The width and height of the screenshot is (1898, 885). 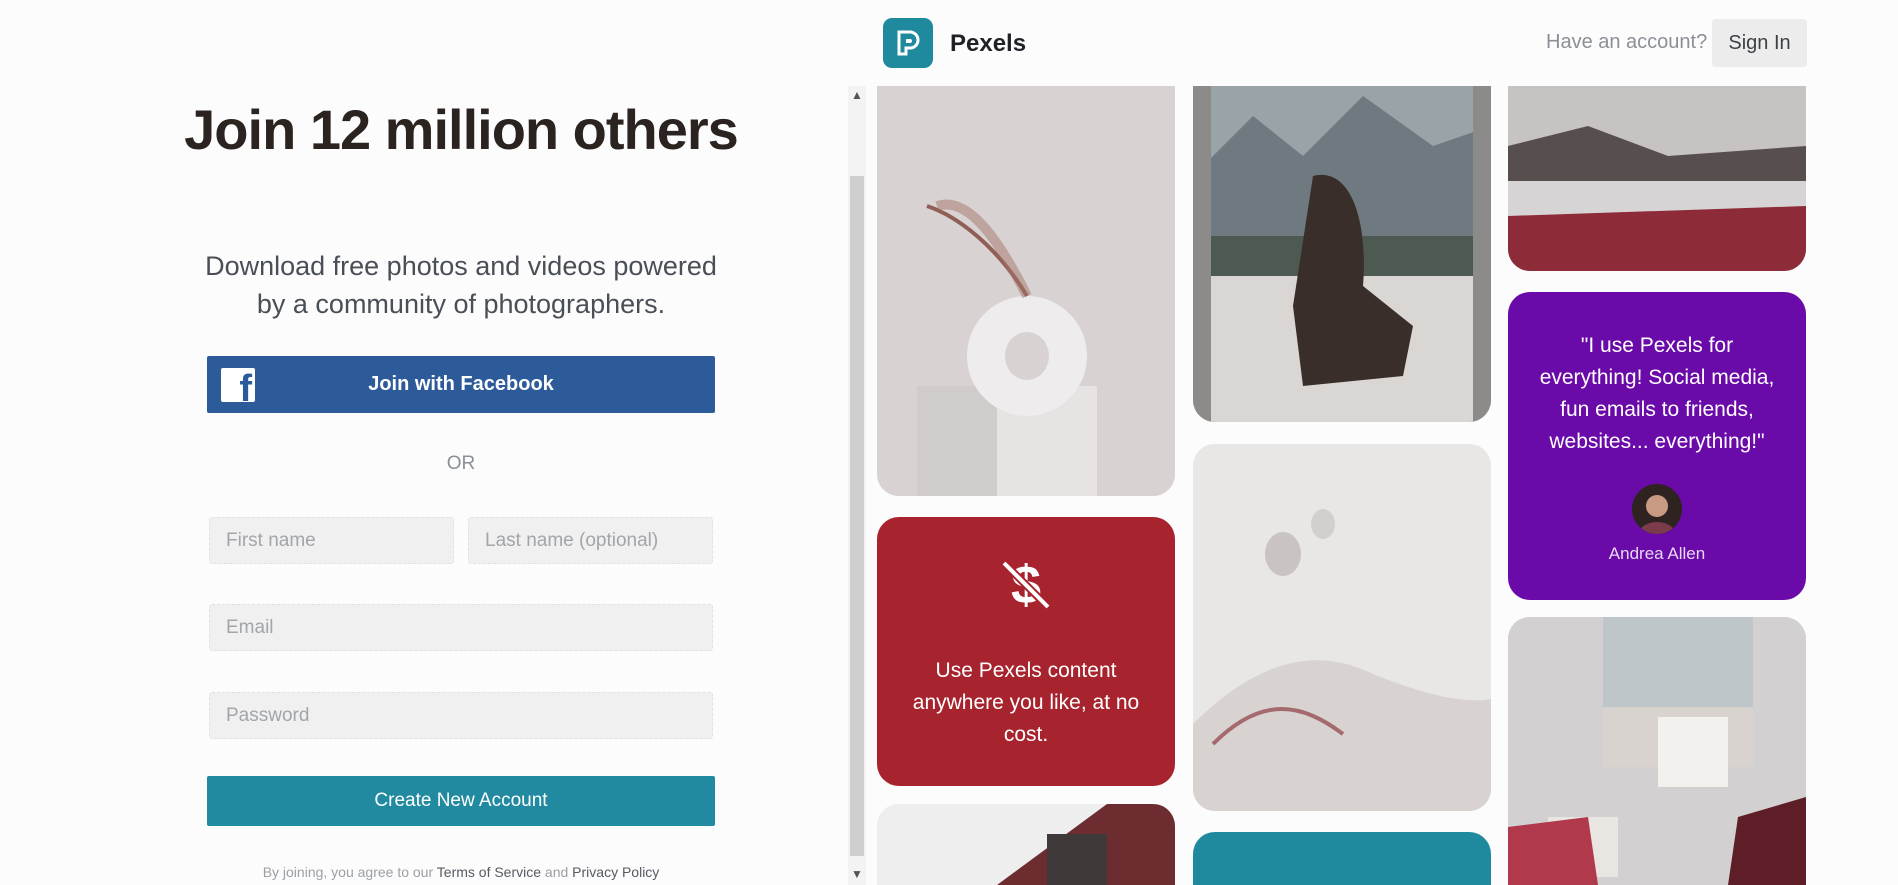 I want to click on photo-tile-wall, so click(x=1657, y=751).